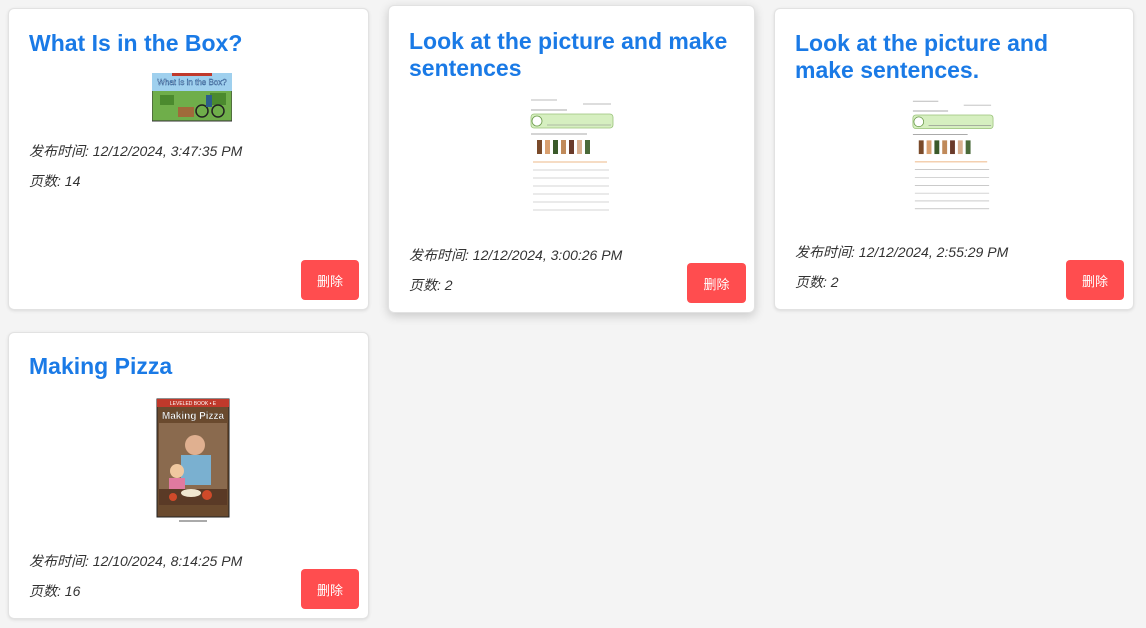  Describe the element at coordinates (55, 181) in the screenshot. I see `page-count: 页数: 14` at that location.